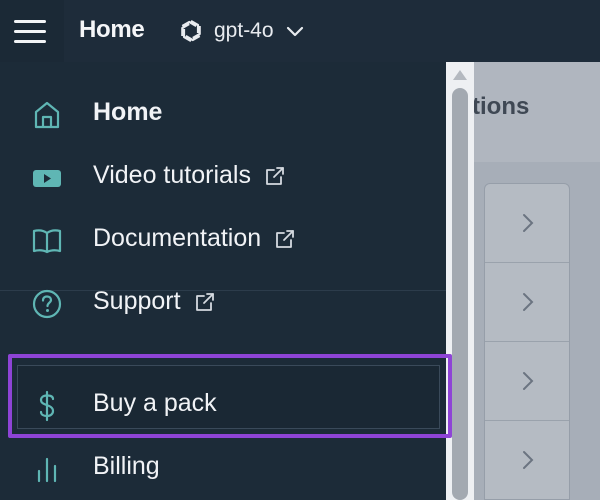 The width and height of the screenshot is (600, 500). I want to click on nav-item-billing: Billing, so click(223, 468).